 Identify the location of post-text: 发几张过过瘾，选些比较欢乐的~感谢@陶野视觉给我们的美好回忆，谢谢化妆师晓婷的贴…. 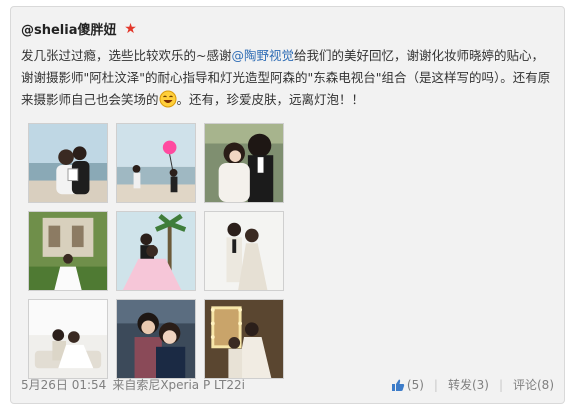
(288, 78).